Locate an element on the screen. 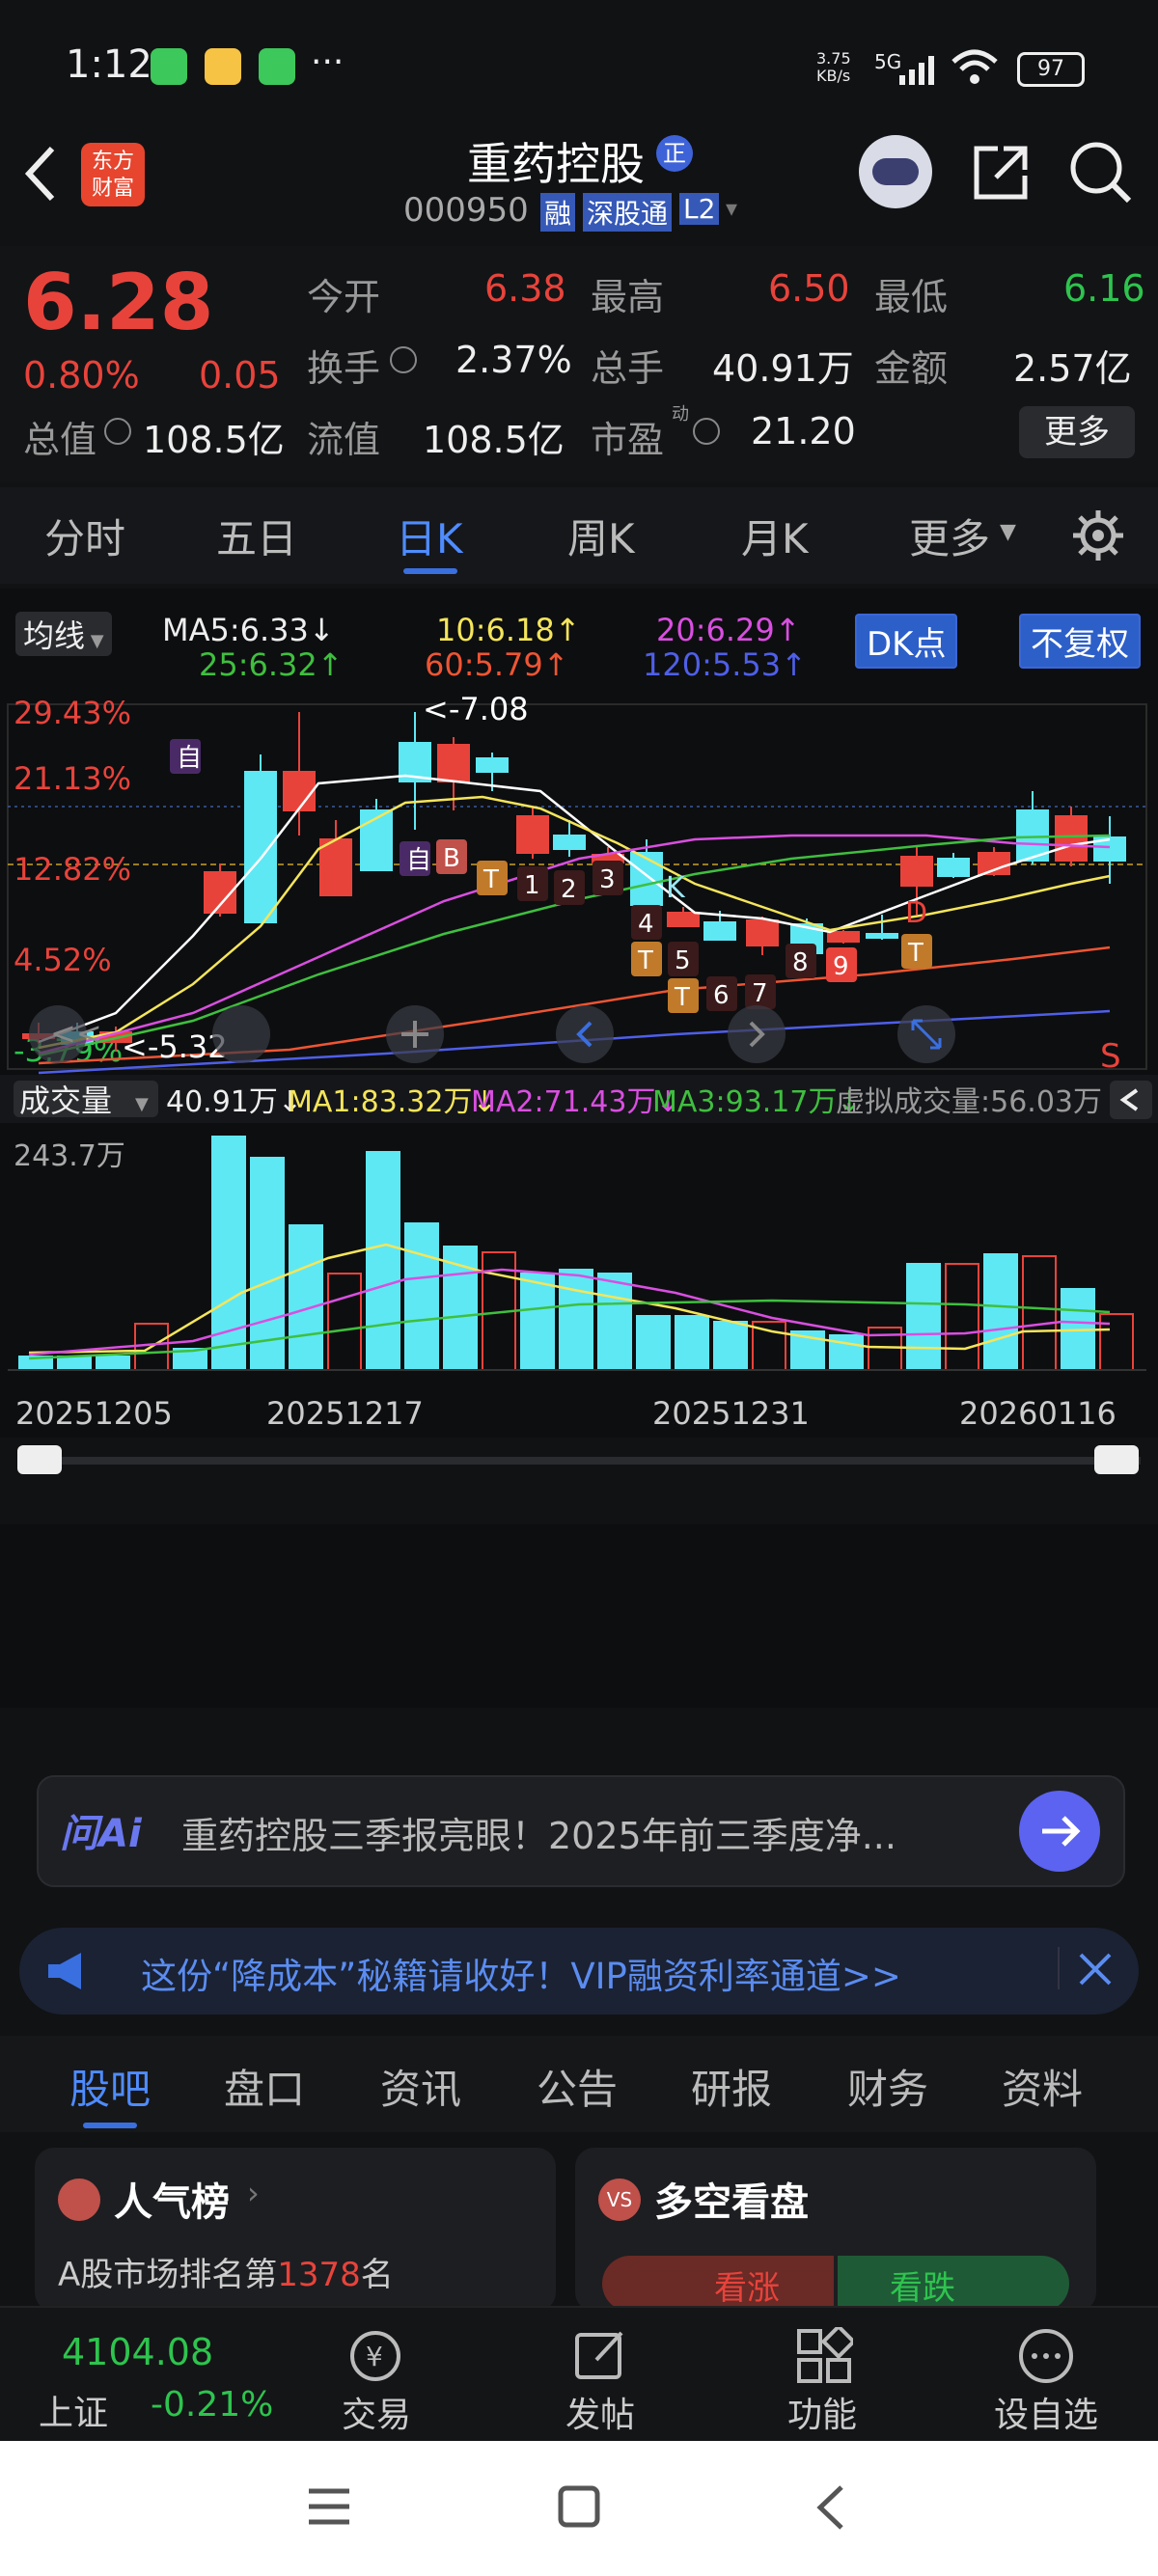 This screenshot has width=1158, height=2576. back-nav-icon is located at coordinates (830, 2509).